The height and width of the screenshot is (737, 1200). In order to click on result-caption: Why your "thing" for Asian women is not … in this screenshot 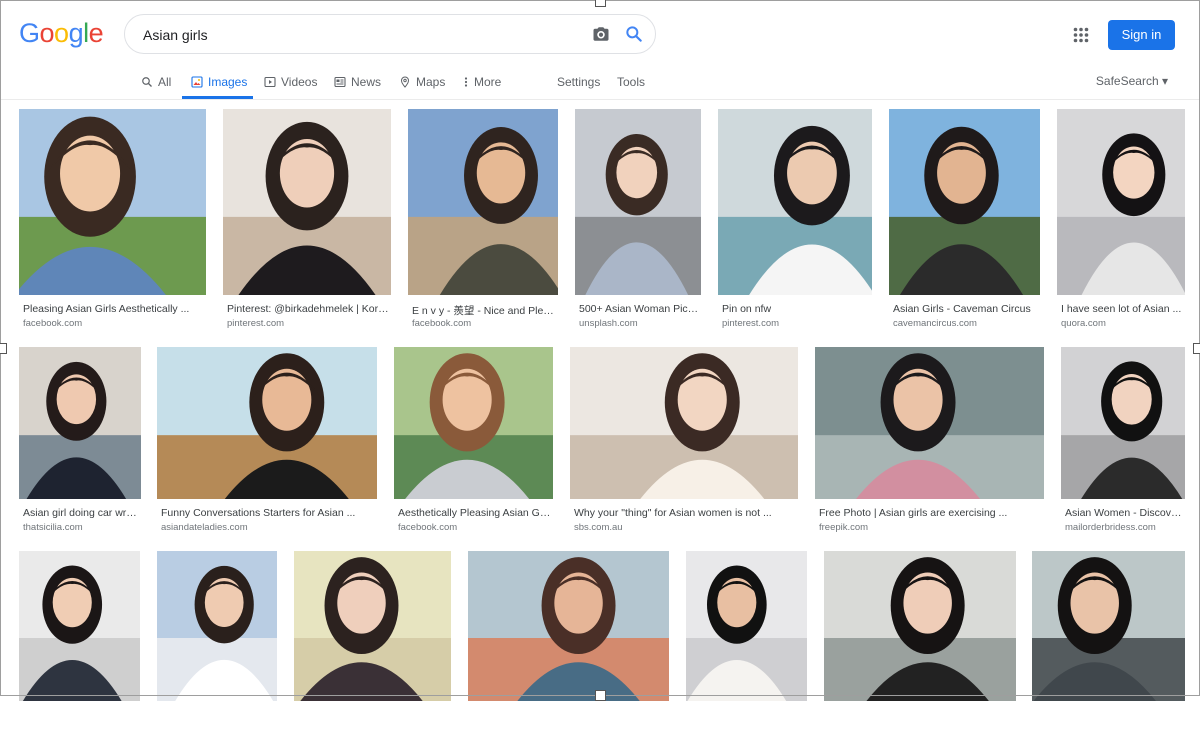, I will do `click(685, 513)`.